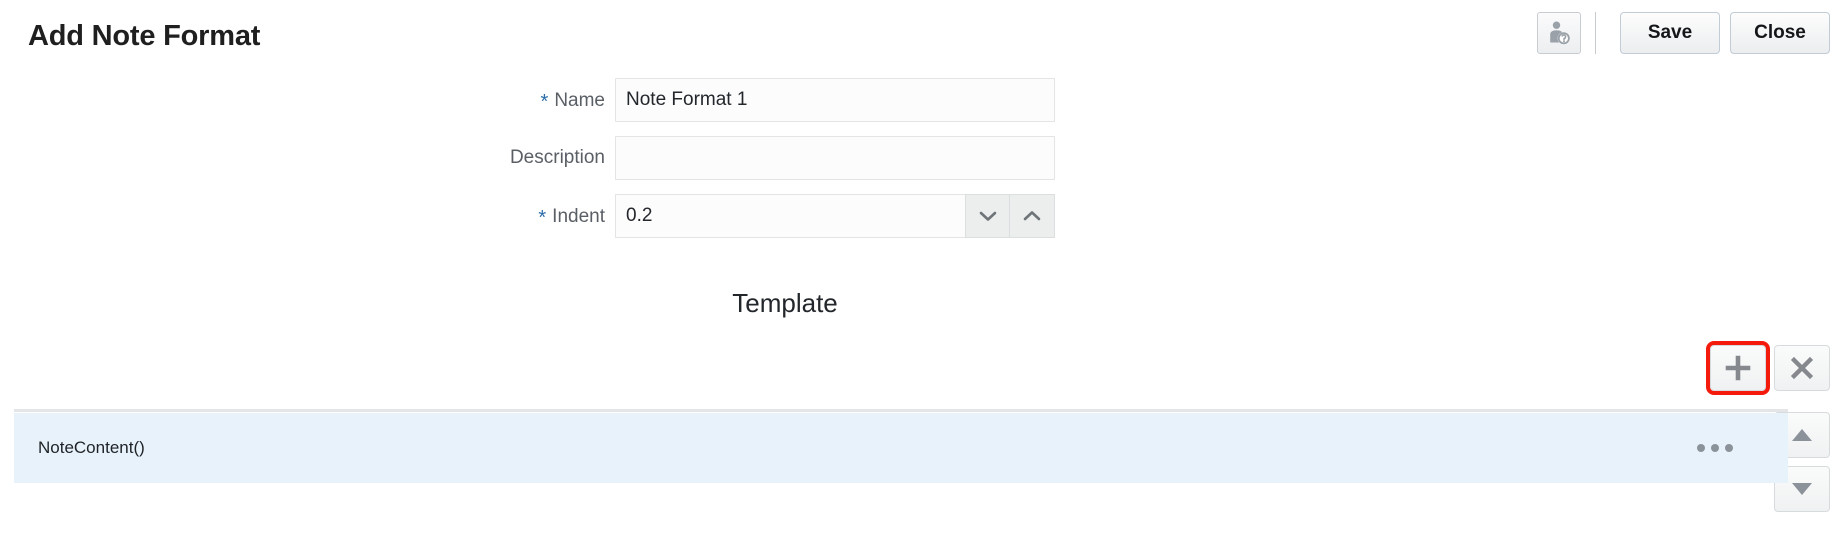 The image size is (1836, 547). What do you see at coordinates (91, 447) in the screenshot?
I see `list-item-label: NoteContent()` at bounding box center [91, 447].